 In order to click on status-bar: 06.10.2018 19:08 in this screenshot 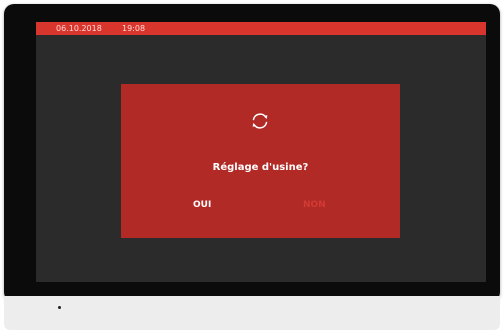, I will do `click(261, 28)`.